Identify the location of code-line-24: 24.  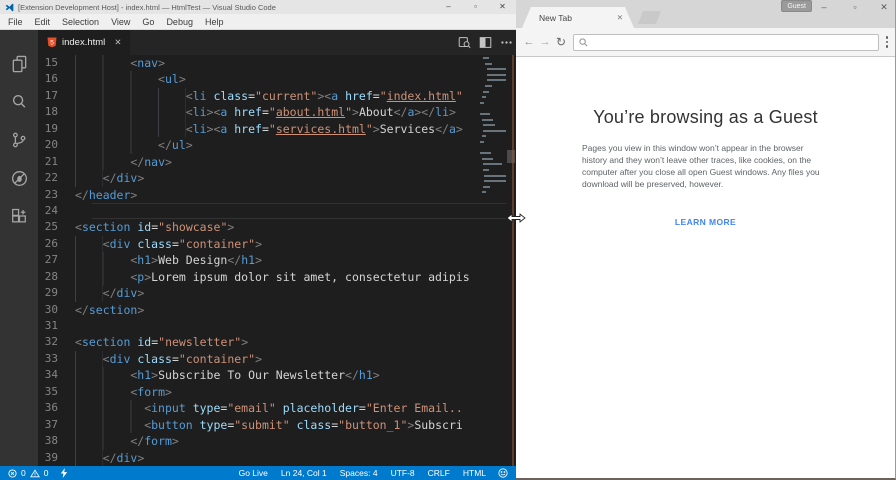
(277, 211).